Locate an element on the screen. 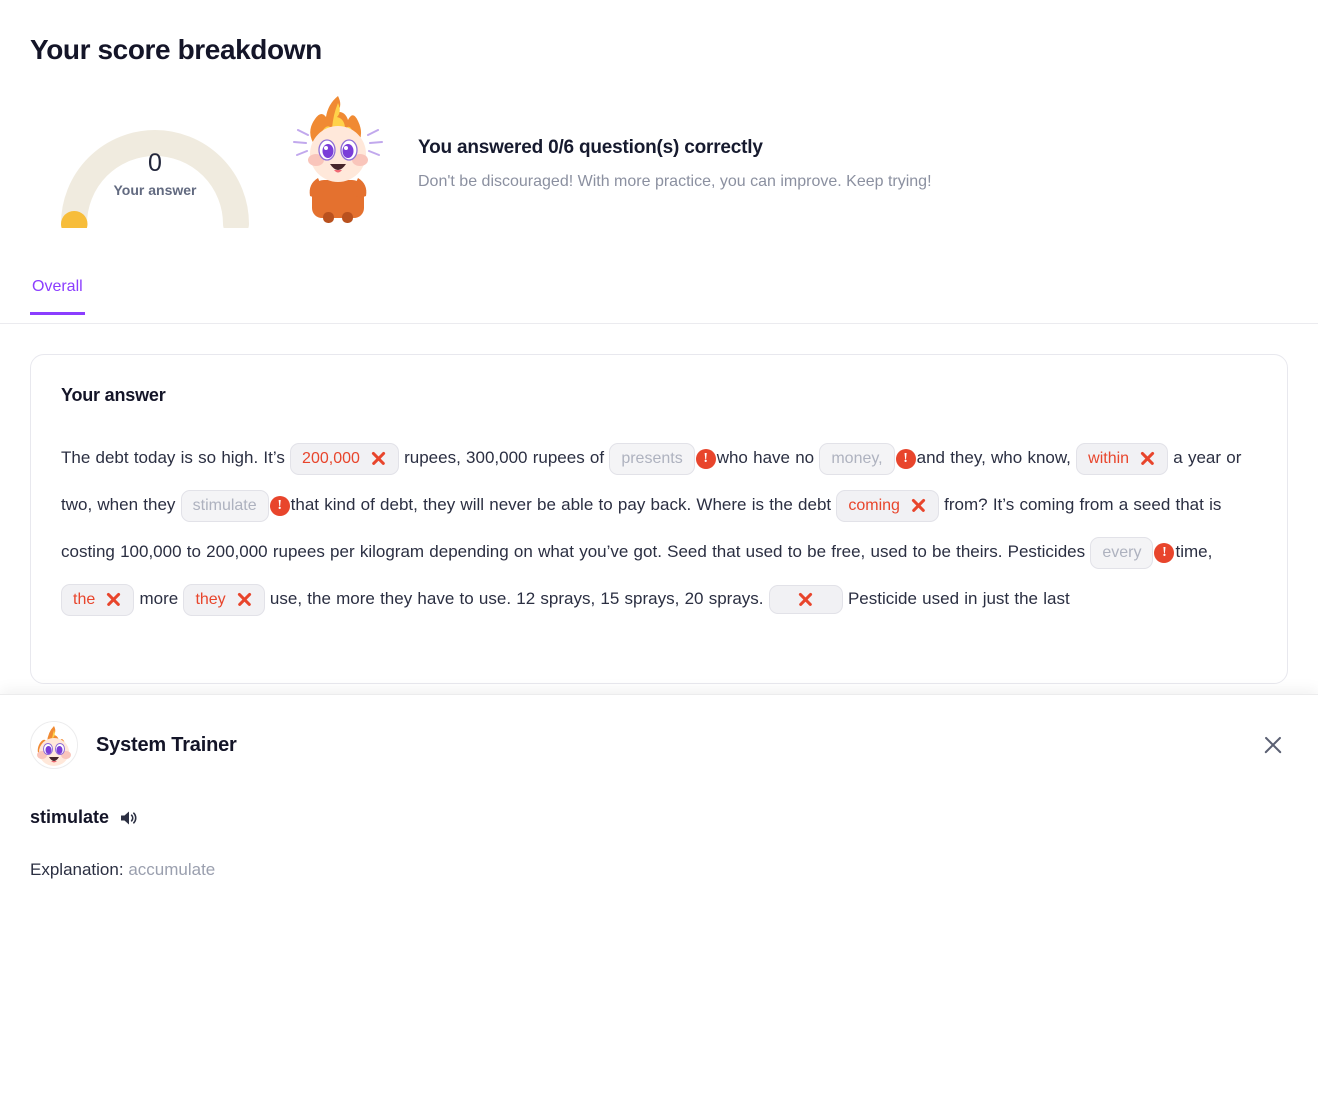 This screenshot has width=1318, height=1102. answer-chip-incorrect: 200,000 is located at coordinates (344, 458).